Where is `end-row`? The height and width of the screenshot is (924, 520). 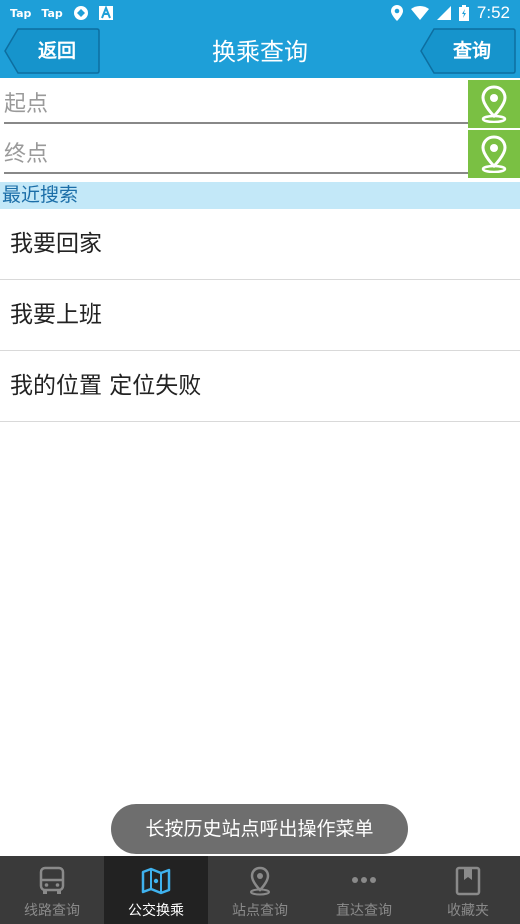
end-row is located at coordinates (260, 155).